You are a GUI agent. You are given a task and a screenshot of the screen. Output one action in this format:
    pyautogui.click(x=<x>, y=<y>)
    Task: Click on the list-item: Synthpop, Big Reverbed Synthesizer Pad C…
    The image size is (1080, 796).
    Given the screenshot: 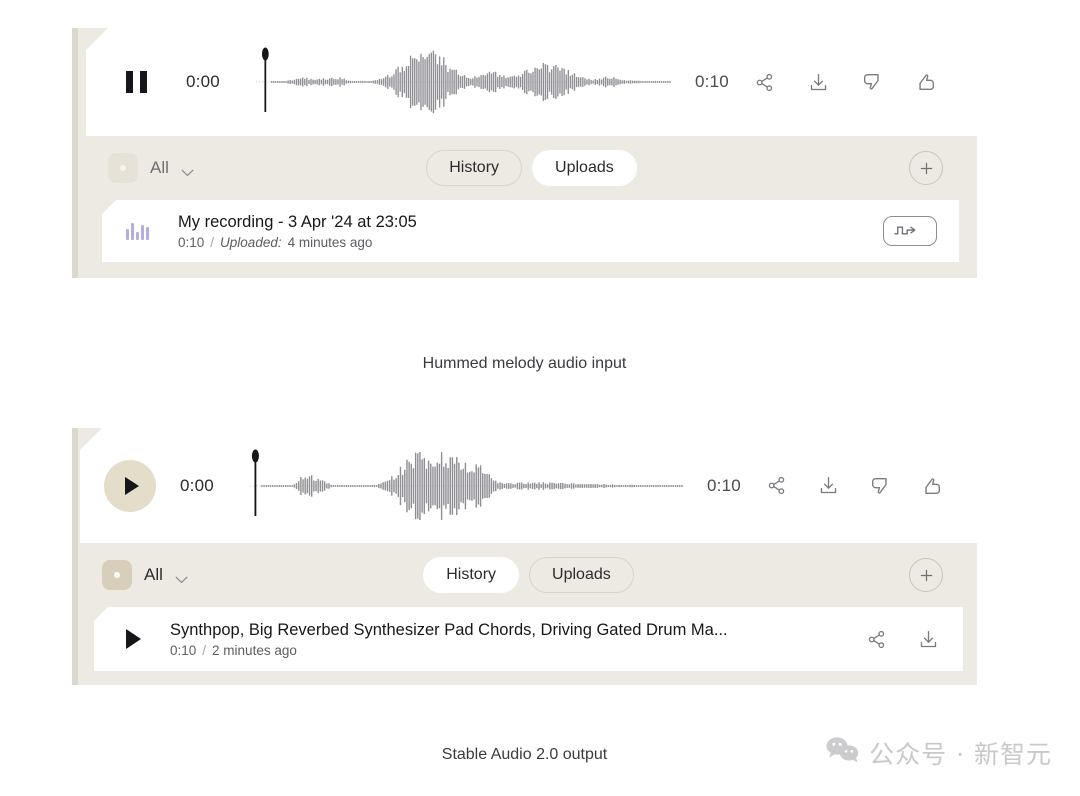 What is the action you would take?
    pyautogui.click(x=528, y=639)
    